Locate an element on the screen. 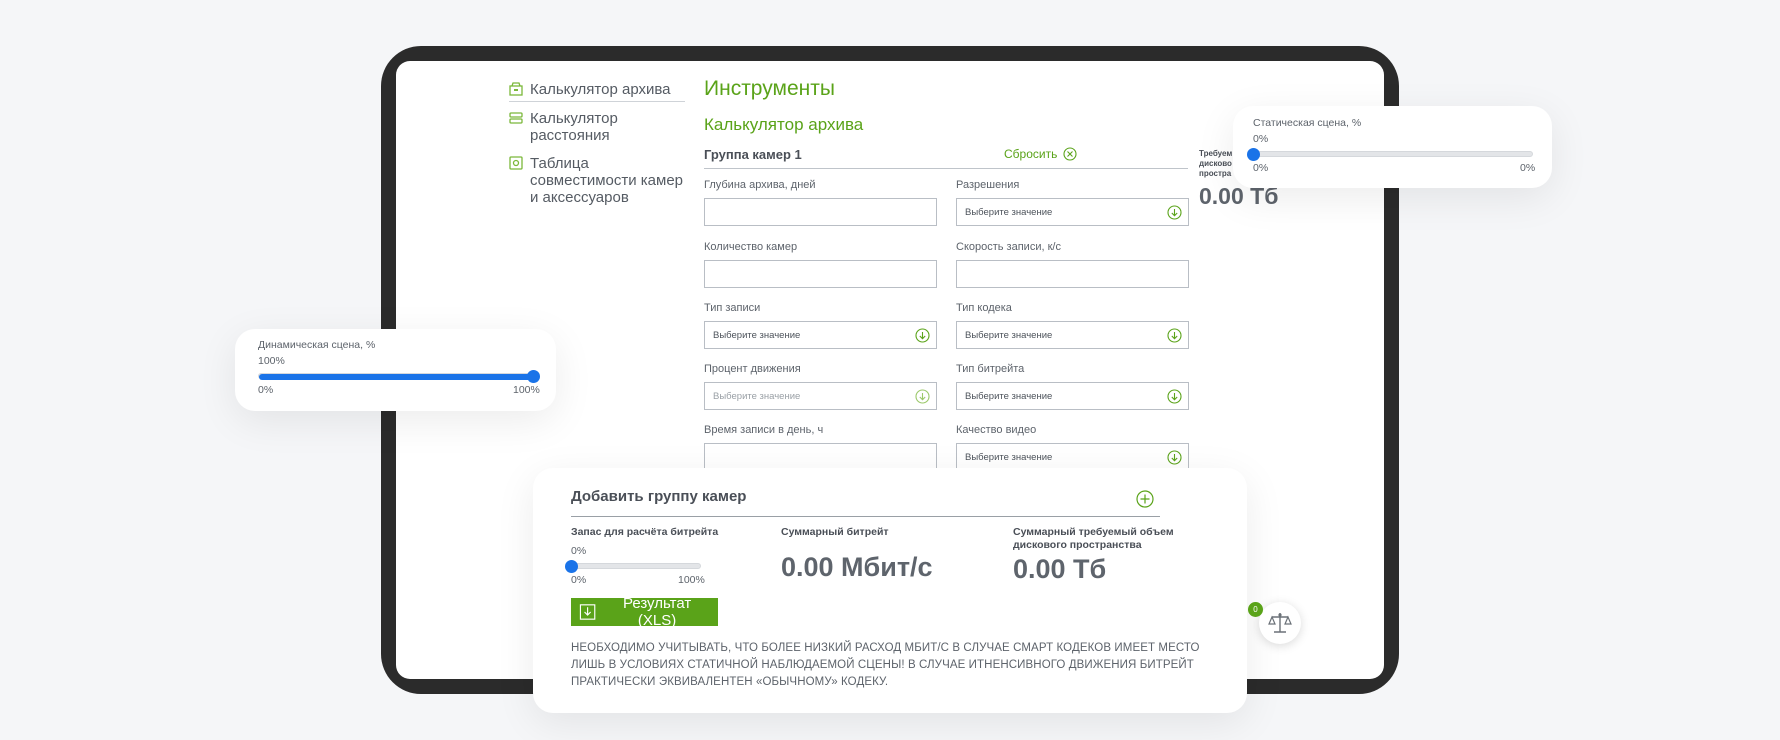  record-speed-input is located at coordinates (1072, 274).